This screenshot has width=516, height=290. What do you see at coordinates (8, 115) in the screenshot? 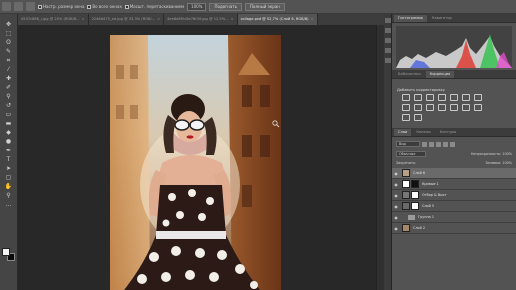
I see `eraser-tool-icon: ▭` at bounding box center [8, 115].